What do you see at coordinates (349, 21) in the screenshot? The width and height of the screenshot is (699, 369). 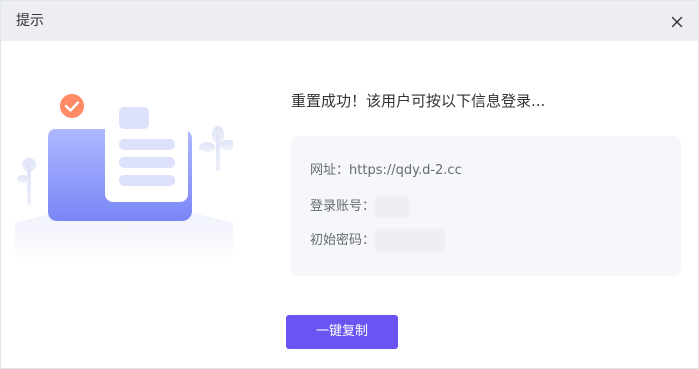 I see `dialog-header: 提示` at bounding box center [349, 21].